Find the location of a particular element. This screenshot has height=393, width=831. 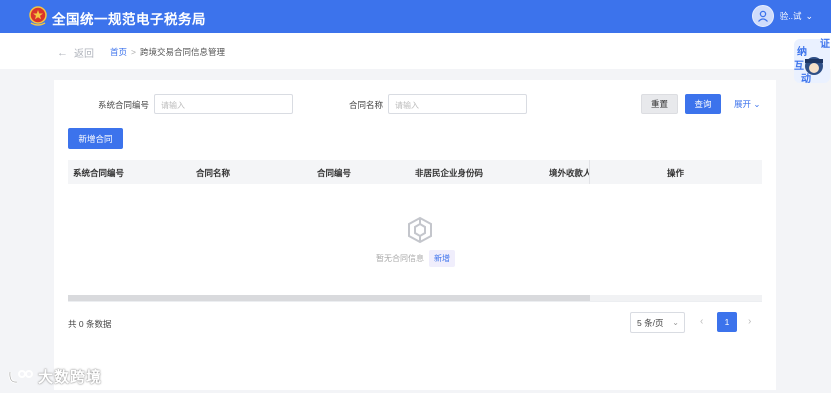

badge-char-1: 证 is located at coordinates (825, 44).